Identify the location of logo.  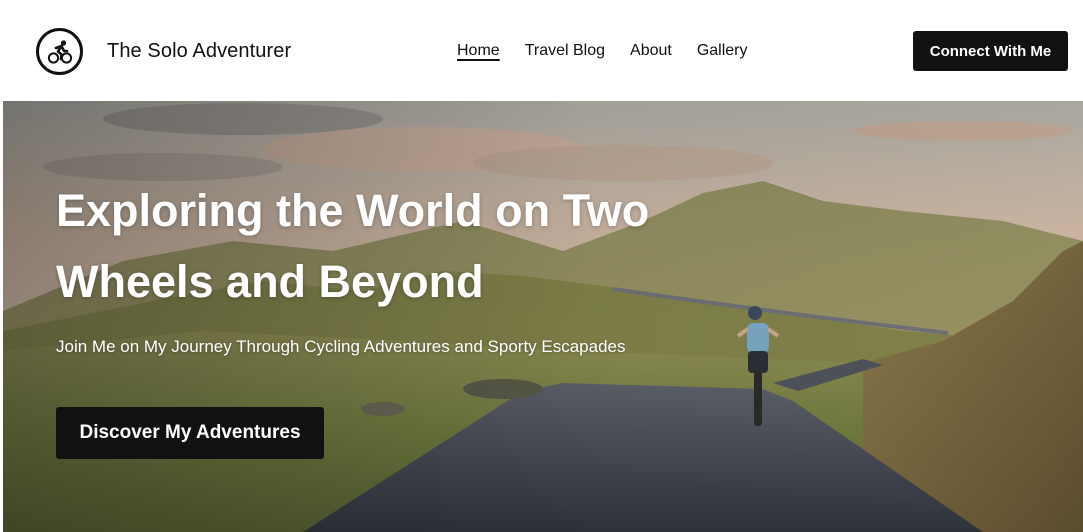
(59, 51).